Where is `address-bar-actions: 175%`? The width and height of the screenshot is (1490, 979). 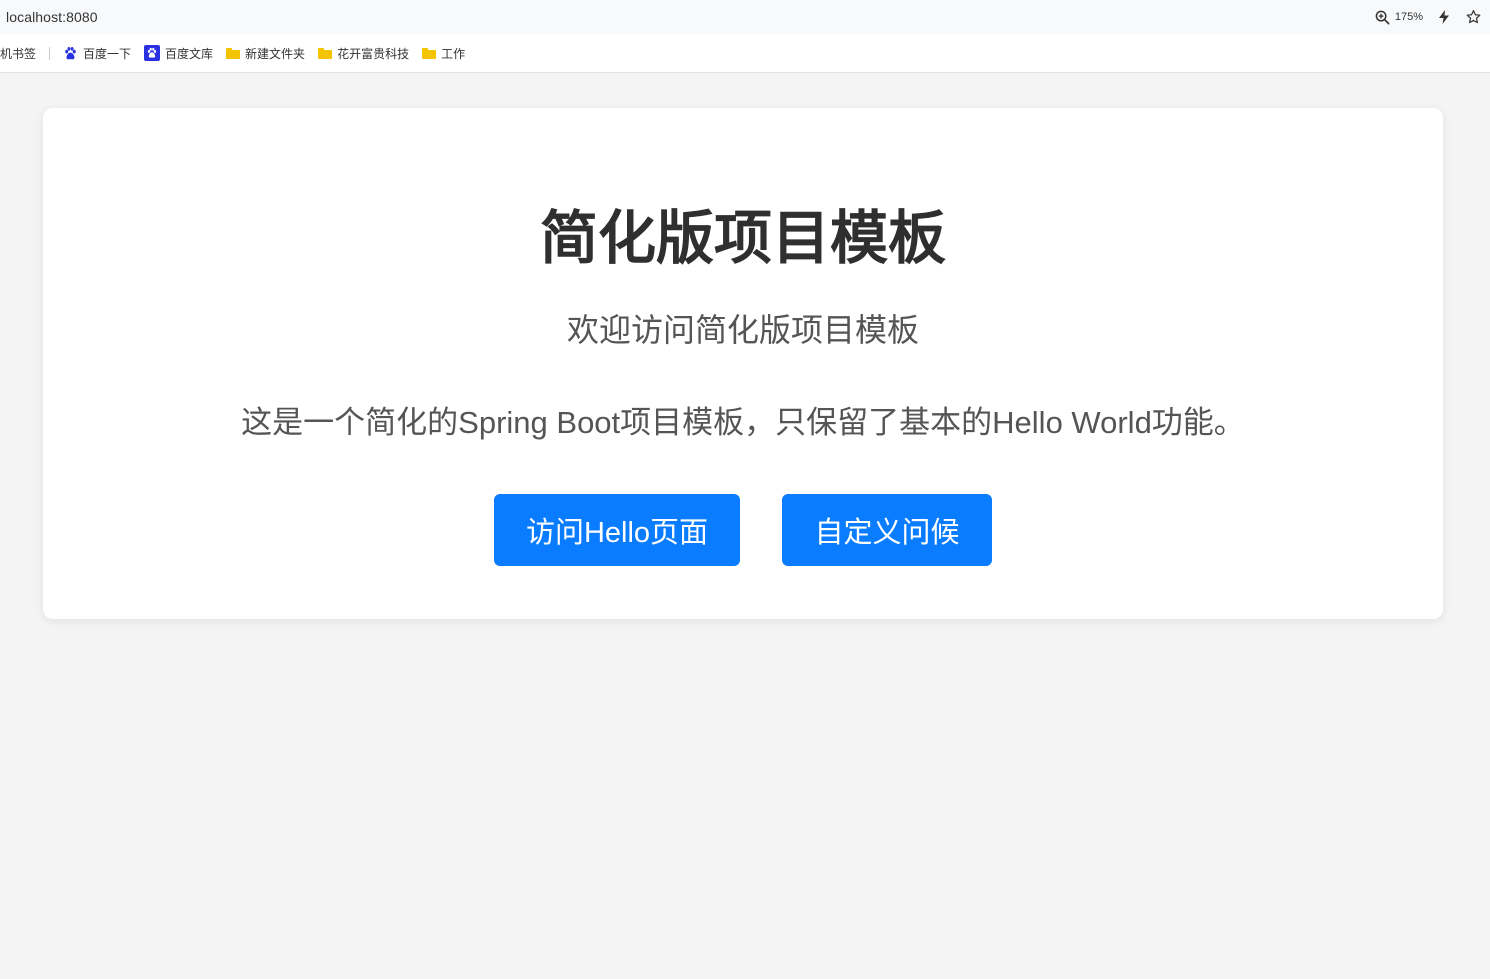 address-bar-actions: 175% is located at coordinates (1428, 17).